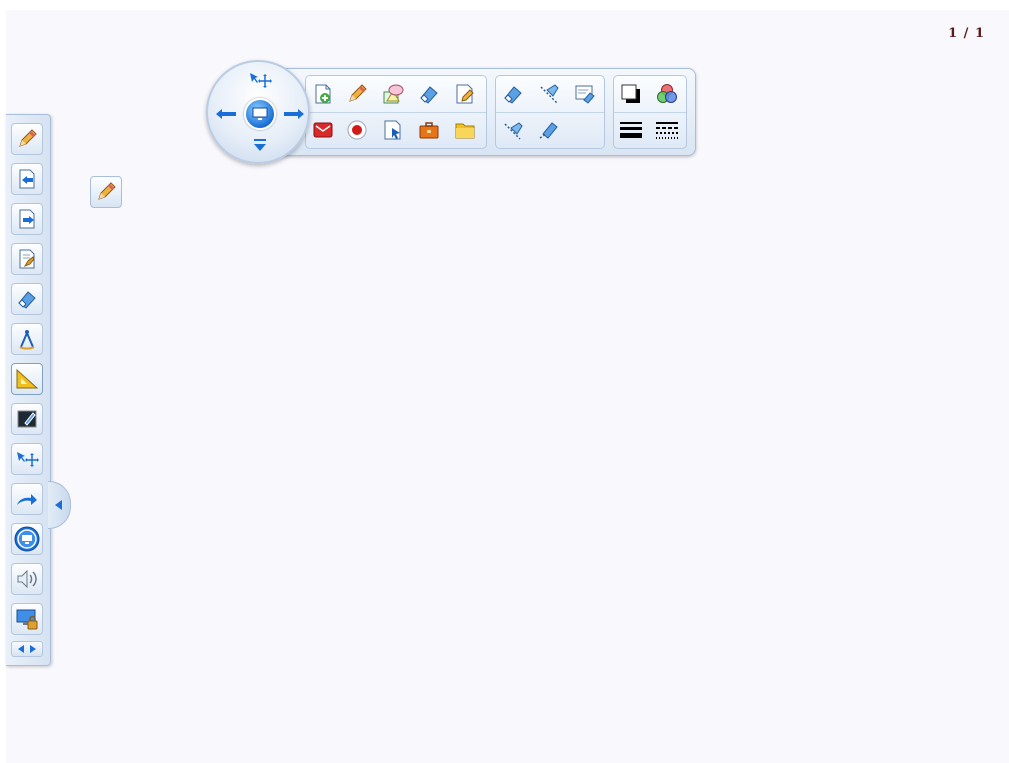 This screenshot has height=763, width=1009. I want to click on edit-page-icon, so click(465, 94).